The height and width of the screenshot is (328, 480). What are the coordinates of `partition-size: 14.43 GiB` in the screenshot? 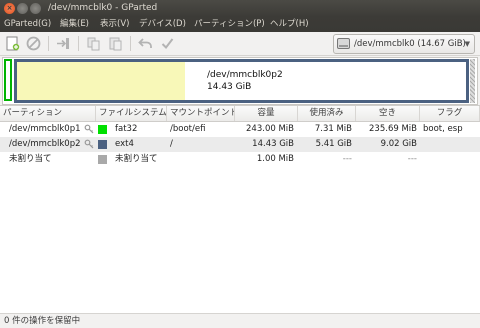 It's located at (273, 144).